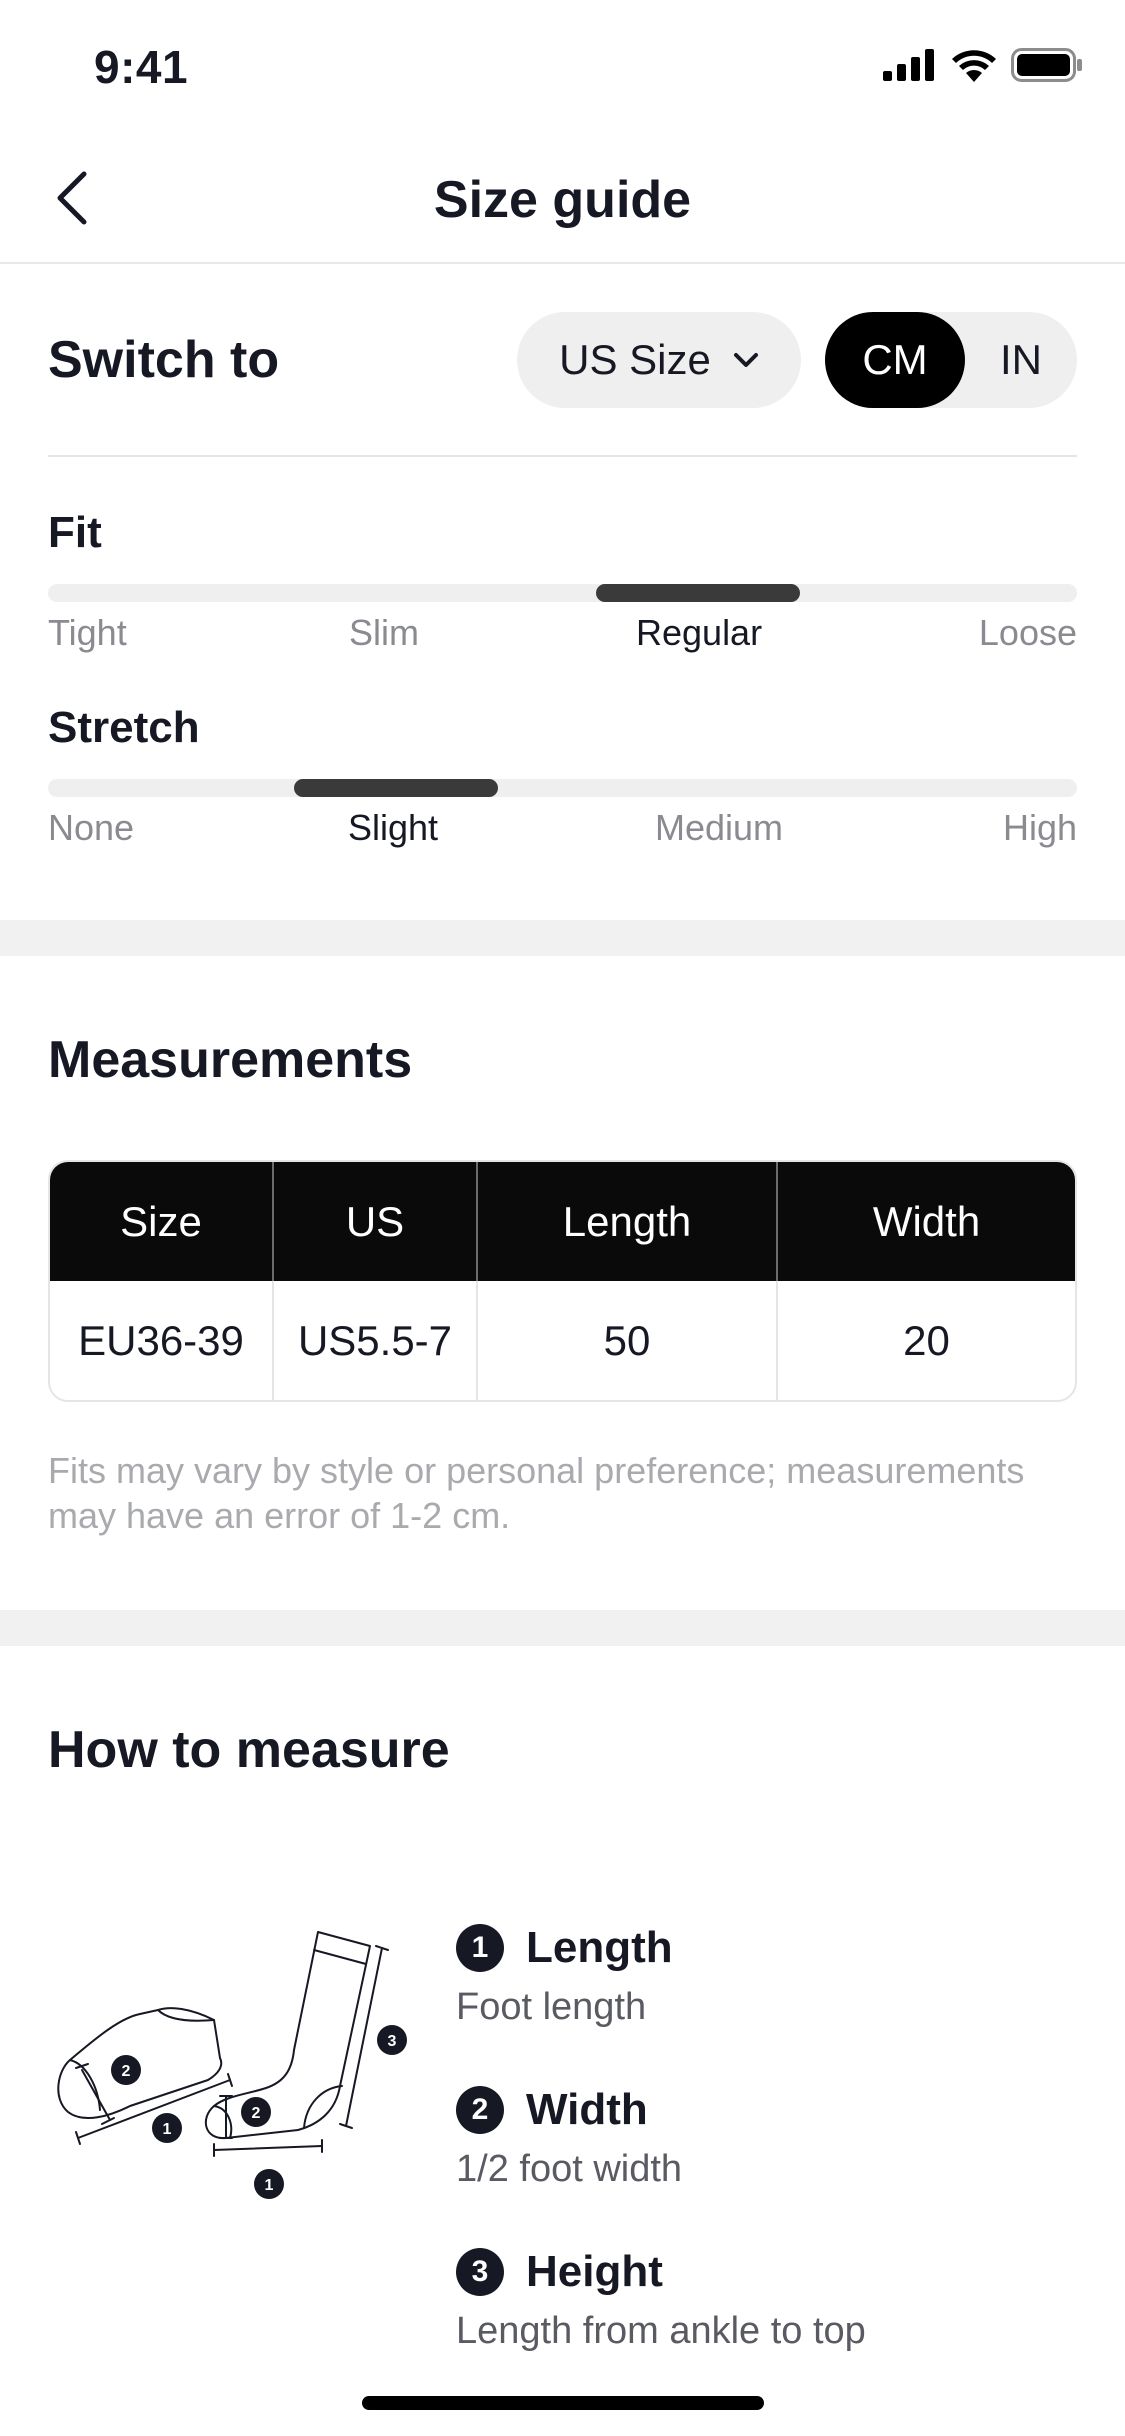 Image resolution: width=1125 pixels, height=2436 pixels. I want to click on measure-item-description: 1/2 foot width, so click(569, 2169).